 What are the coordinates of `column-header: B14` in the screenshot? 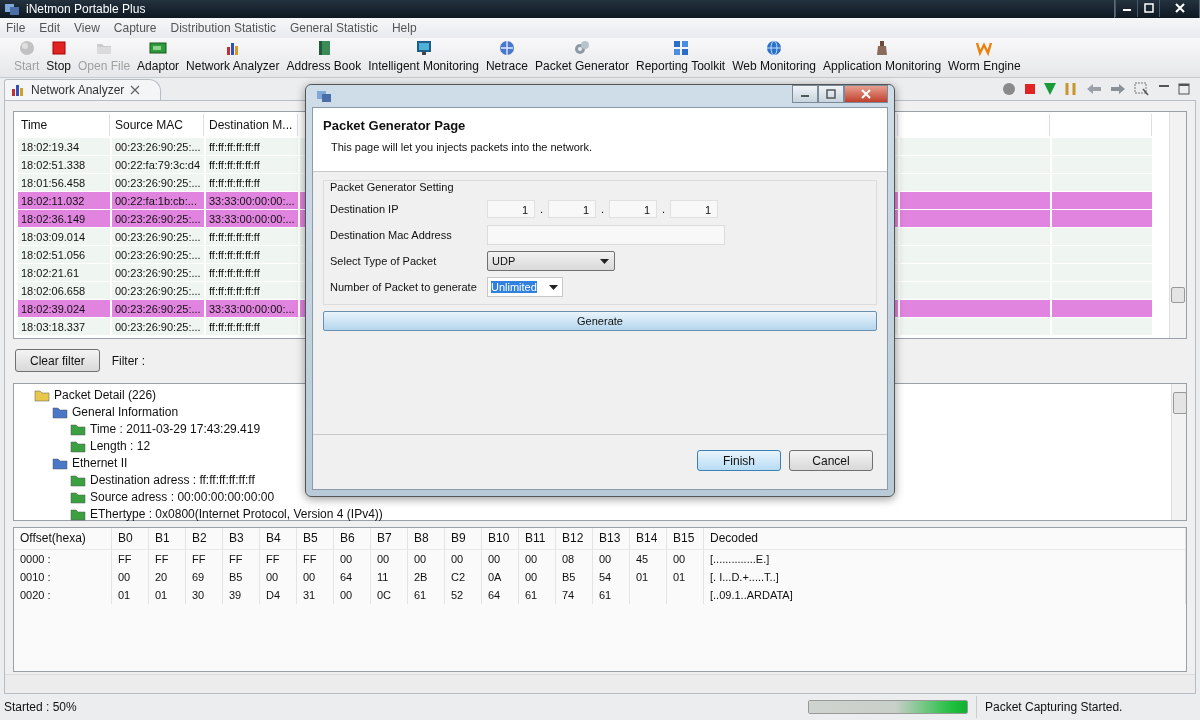 It's located at (648, 538).